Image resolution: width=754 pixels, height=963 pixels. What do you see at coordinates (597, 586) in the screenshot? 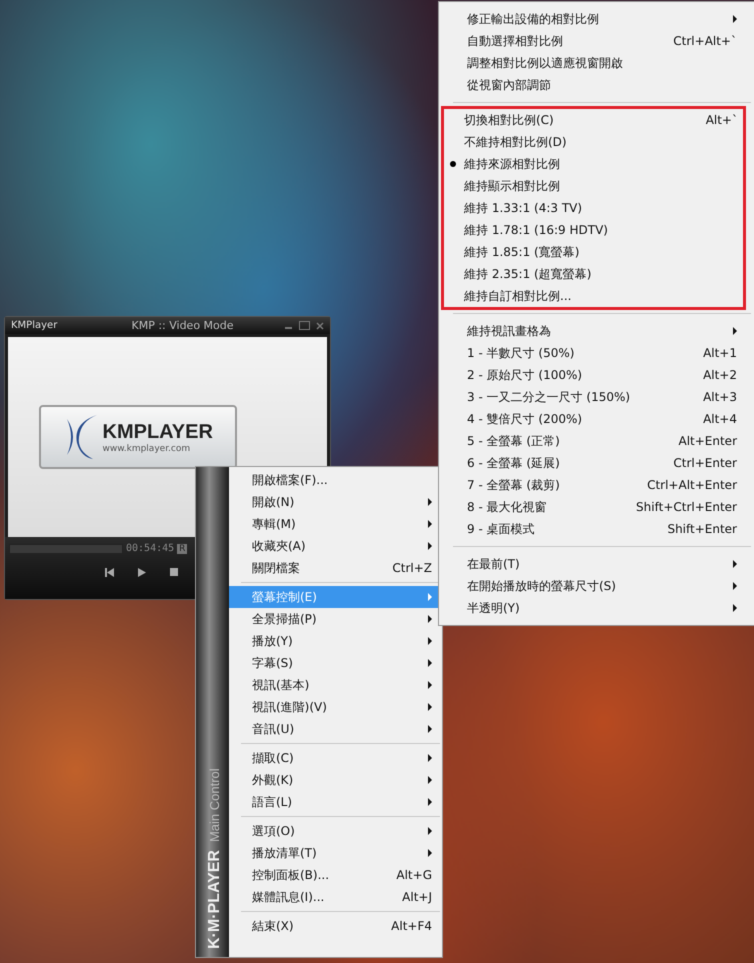
I see `menu-item: 在開始播放時的螢幕尺寸(S)` at bounding box center [597, 586].